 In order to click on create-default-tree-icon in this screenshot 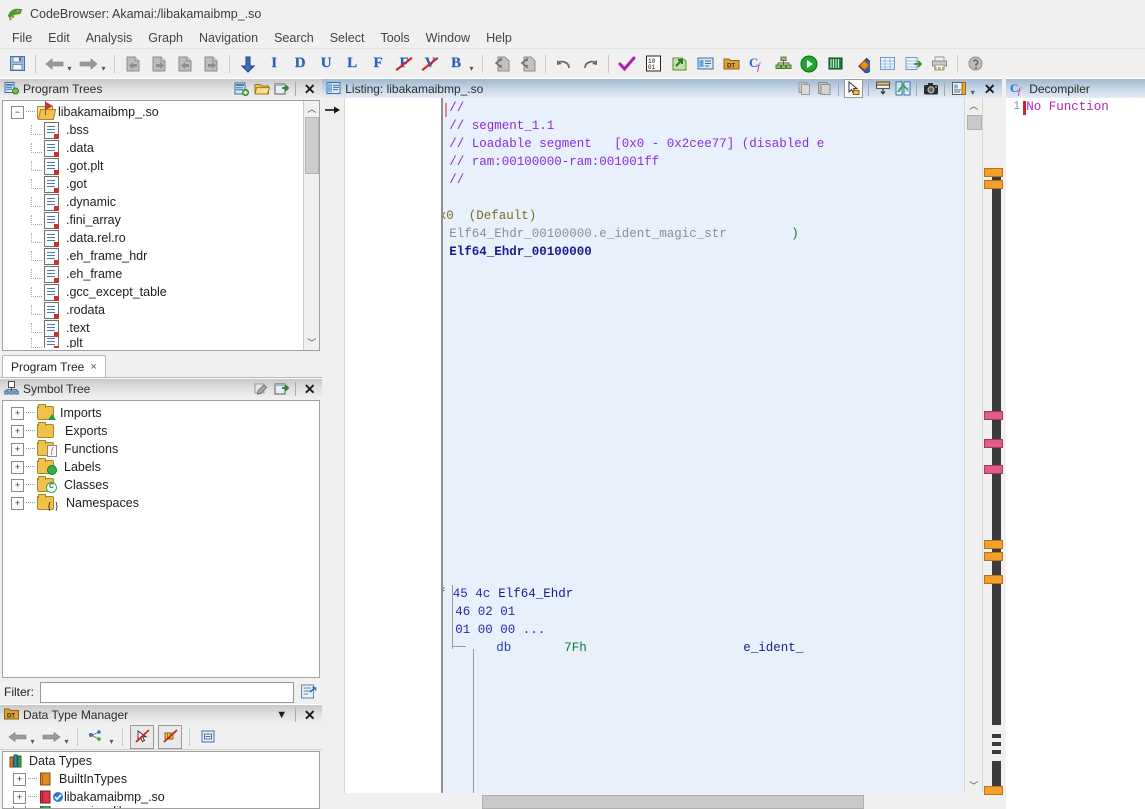, I will do `click(241, 88)`.